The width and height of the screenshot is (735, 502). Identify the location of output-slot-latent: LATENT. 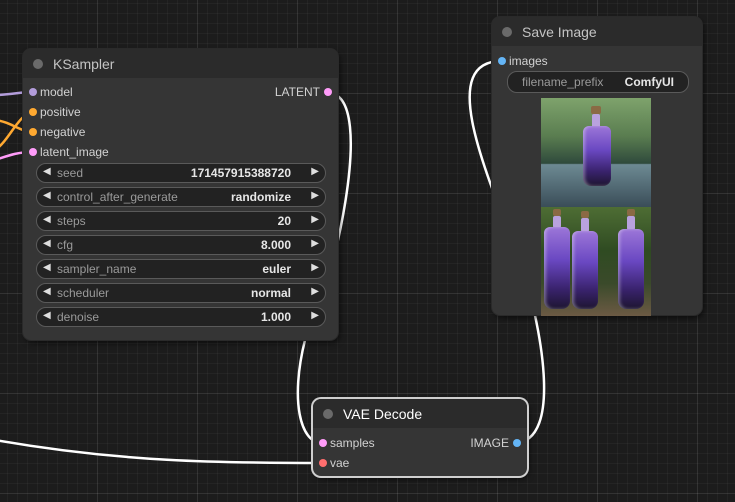
(292, 92).